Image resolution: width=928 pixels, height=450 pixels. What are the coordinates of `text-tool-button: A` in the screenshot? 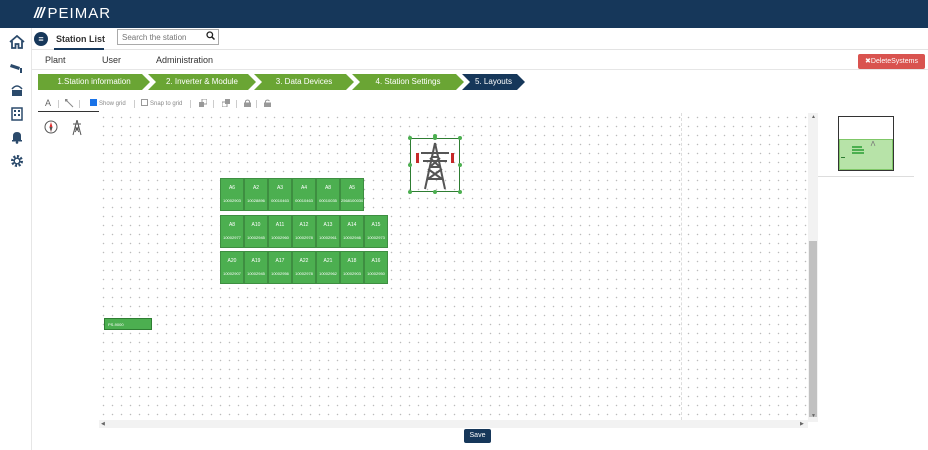 It's located at (48, 103).